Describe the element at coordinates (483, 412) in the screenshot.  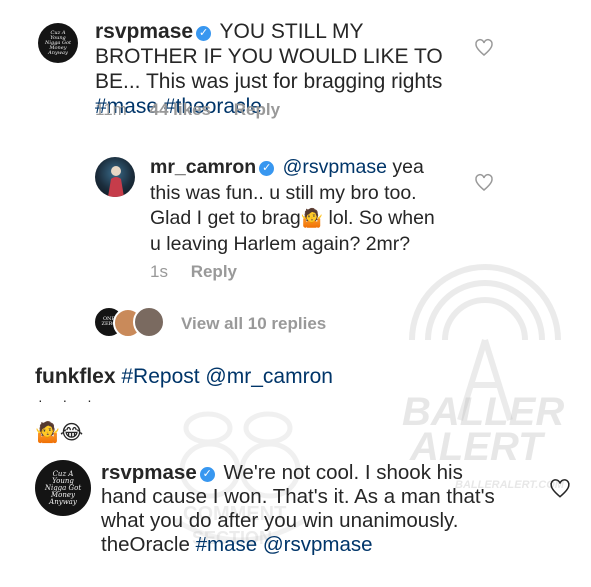
I see `watermark-brand-line1: BALLER` at that location.